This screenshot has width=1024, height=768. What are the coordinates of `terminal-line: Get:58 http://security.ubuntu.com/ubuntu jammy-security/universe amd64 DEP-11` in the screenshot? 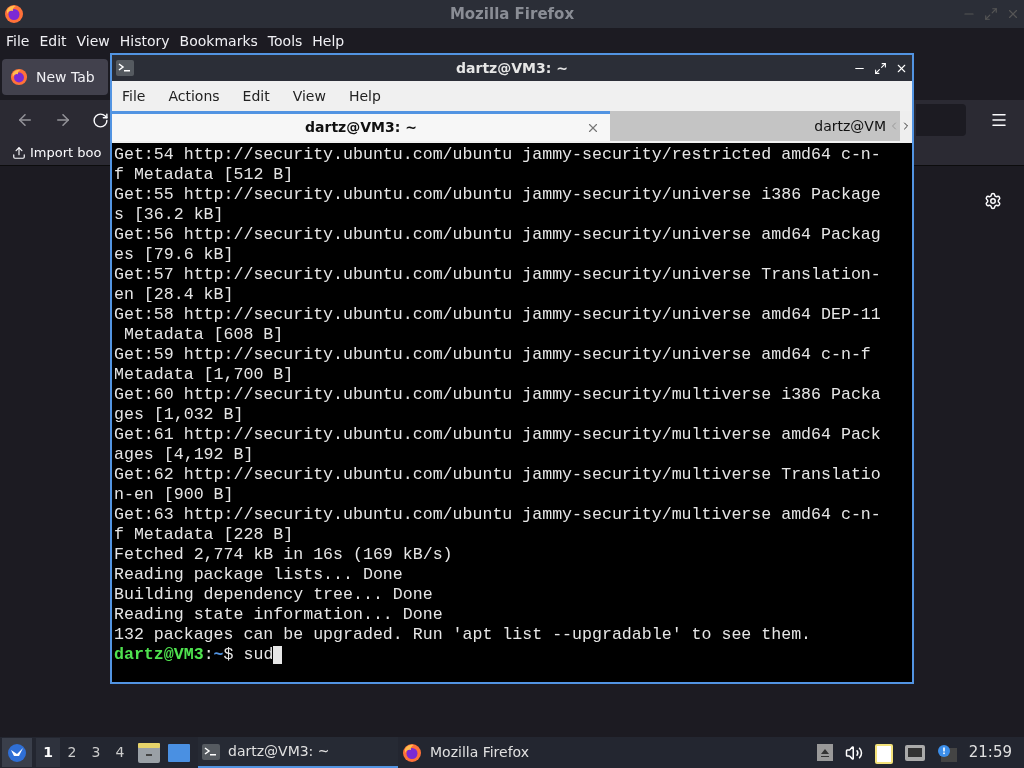 It's located at (498, 315).